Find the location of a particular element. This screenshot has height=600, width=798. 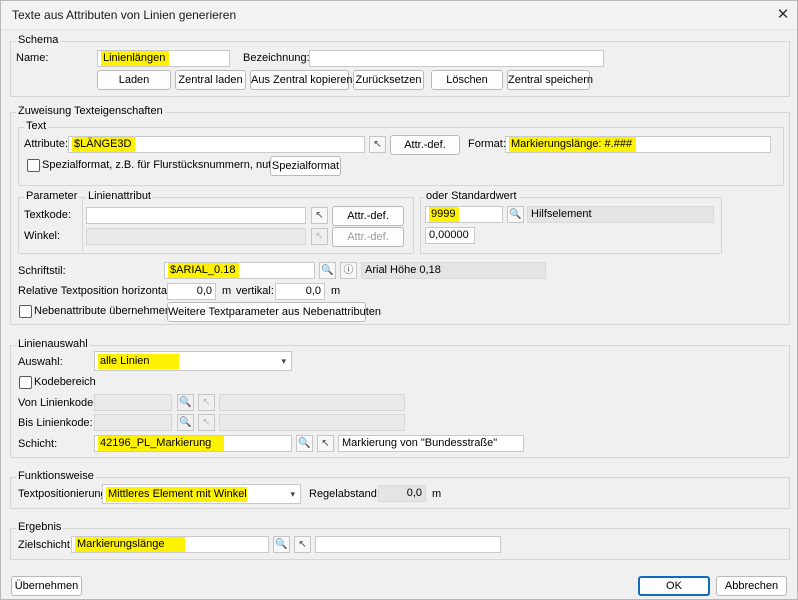

auswahl-label: Auswahl: is located at coordinates (40, 362).